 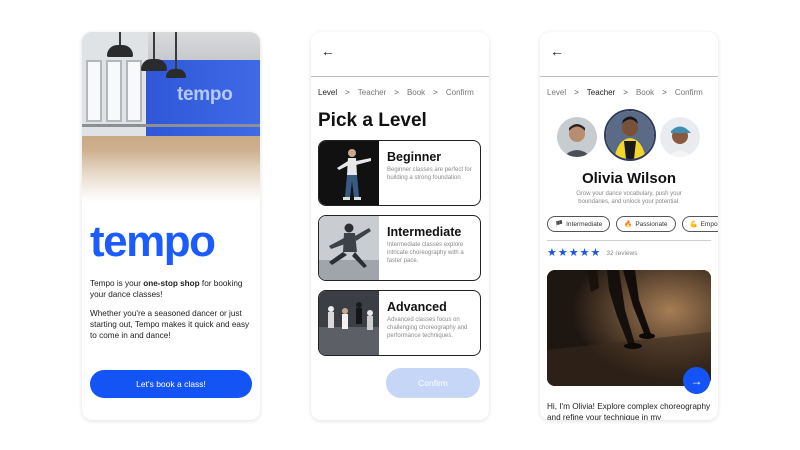 What do you see at coordinates (577, 137) in the screenshot?
I see `teacher-avatar-left` at bounding box center [577, 137].